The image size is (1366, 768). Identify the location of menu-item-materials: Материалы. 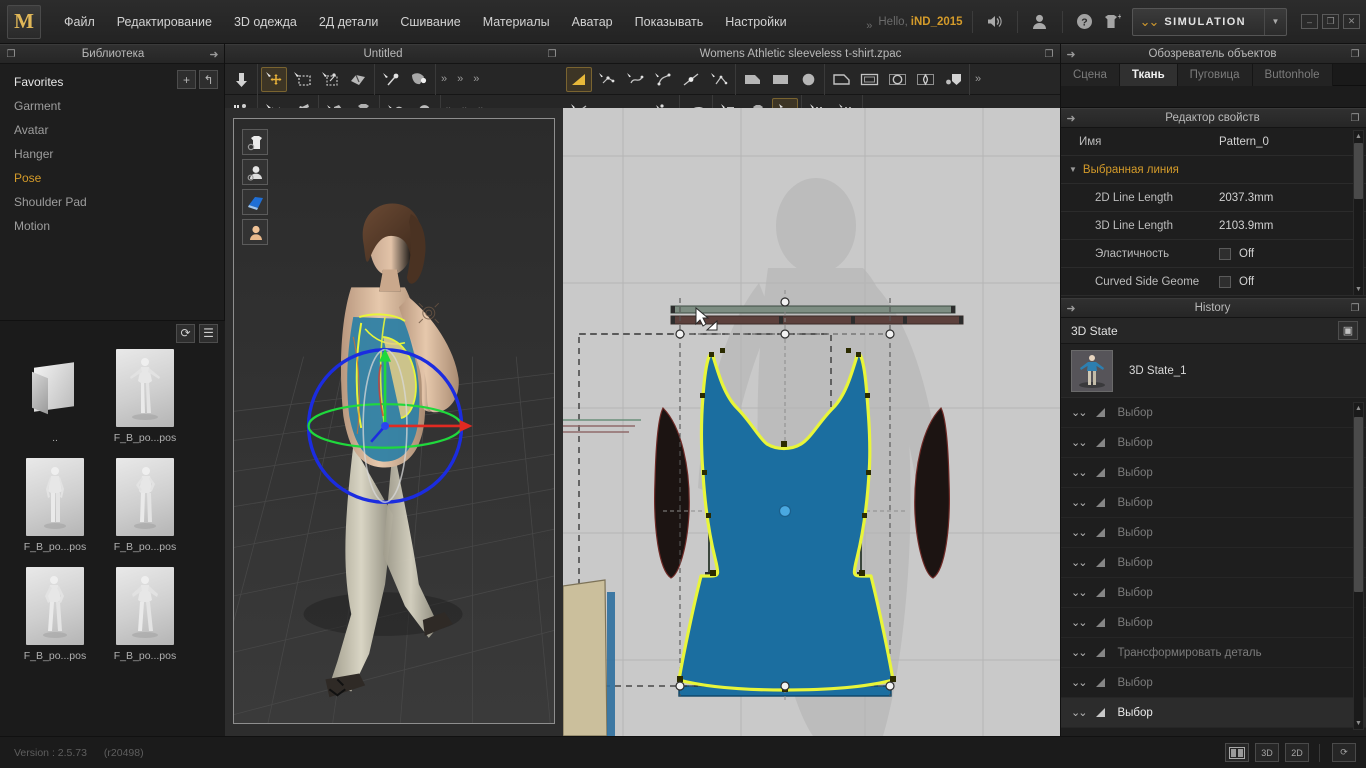
(516, 22).